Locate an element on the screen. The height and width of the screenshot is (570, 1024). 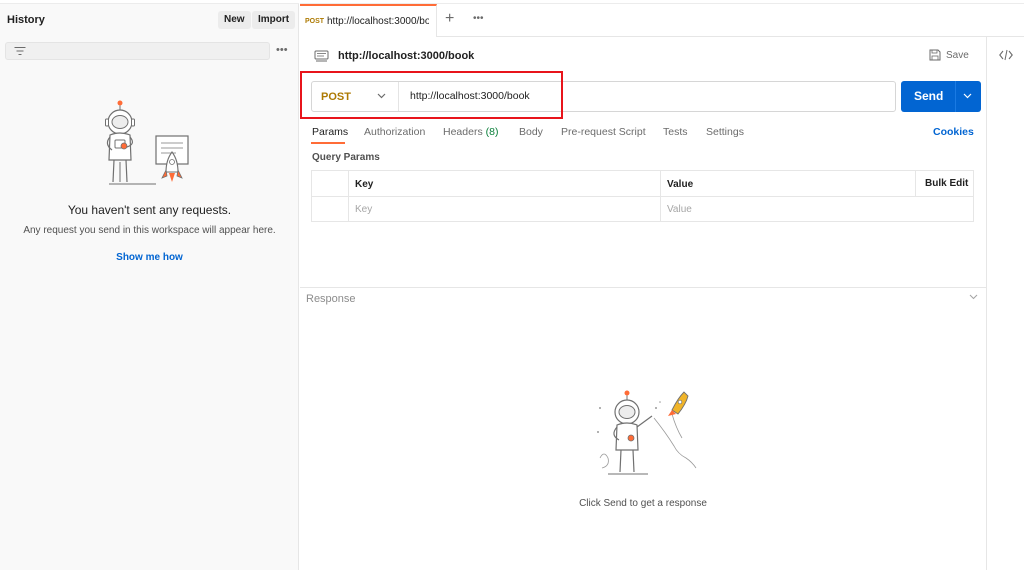
tab-more-icon: ••• is located at coordinates (478, 18).